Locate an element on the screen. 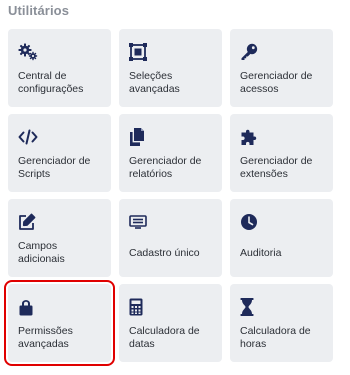 The height and width of the screenshot is (375, 350). edit-icon is located at coordinates (28, 222).